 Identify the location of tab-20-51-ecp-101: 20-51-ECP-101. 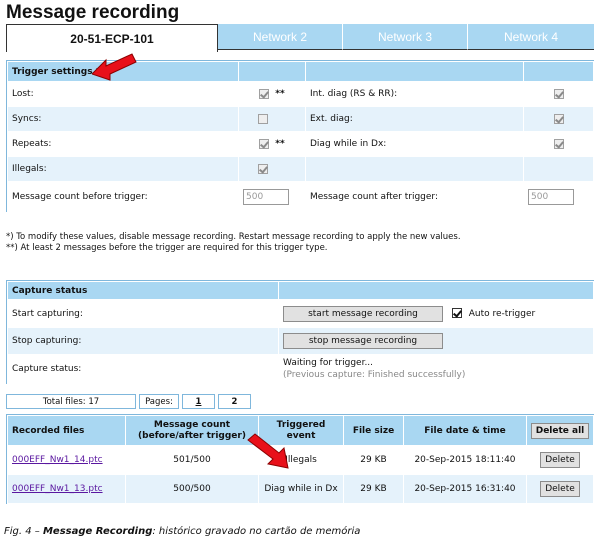
(112, 38).